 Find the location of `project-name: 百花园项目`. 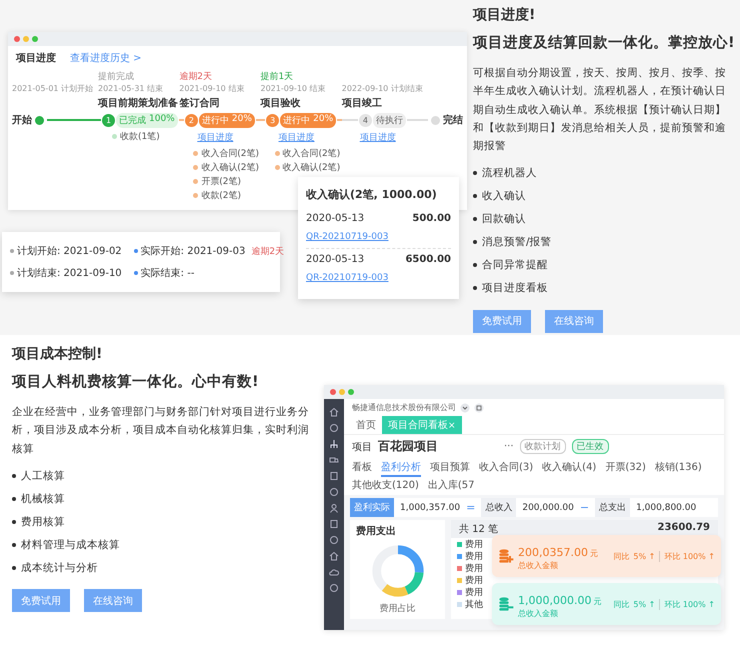

project-name: 百花园项目 is located at coordinates (408, 446).